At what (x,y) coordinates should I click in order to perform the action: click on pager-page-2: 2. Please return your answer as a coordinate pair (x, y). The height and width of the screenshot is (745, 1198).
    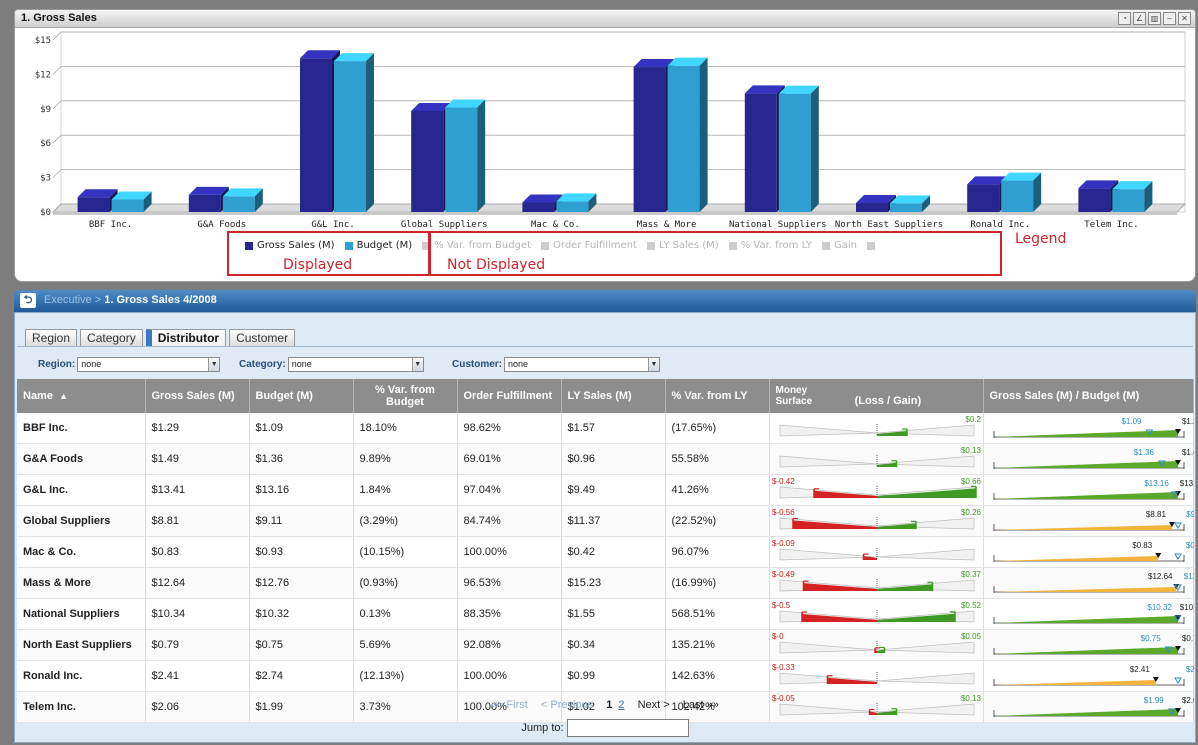
    Looking at the image, I should click on (621, 705).